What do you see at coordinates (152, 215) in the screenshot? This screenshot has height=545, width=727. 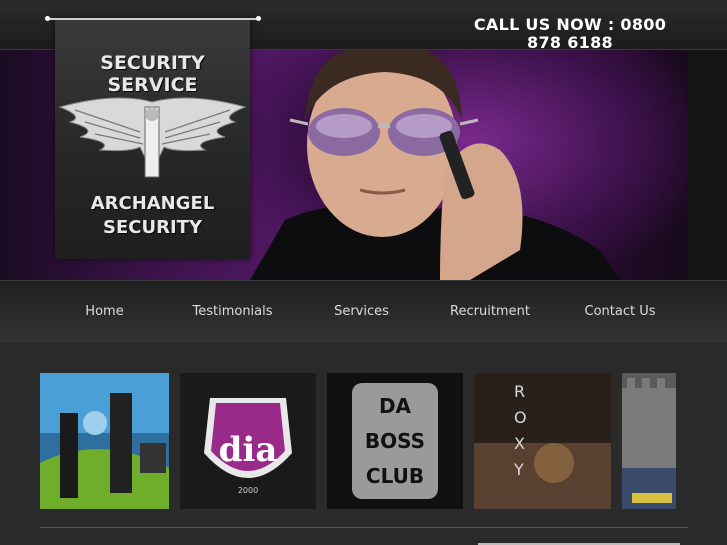 I see `logo-archangel-security: ARCHANGEL SECURITY` at bounding box center [152, 215].